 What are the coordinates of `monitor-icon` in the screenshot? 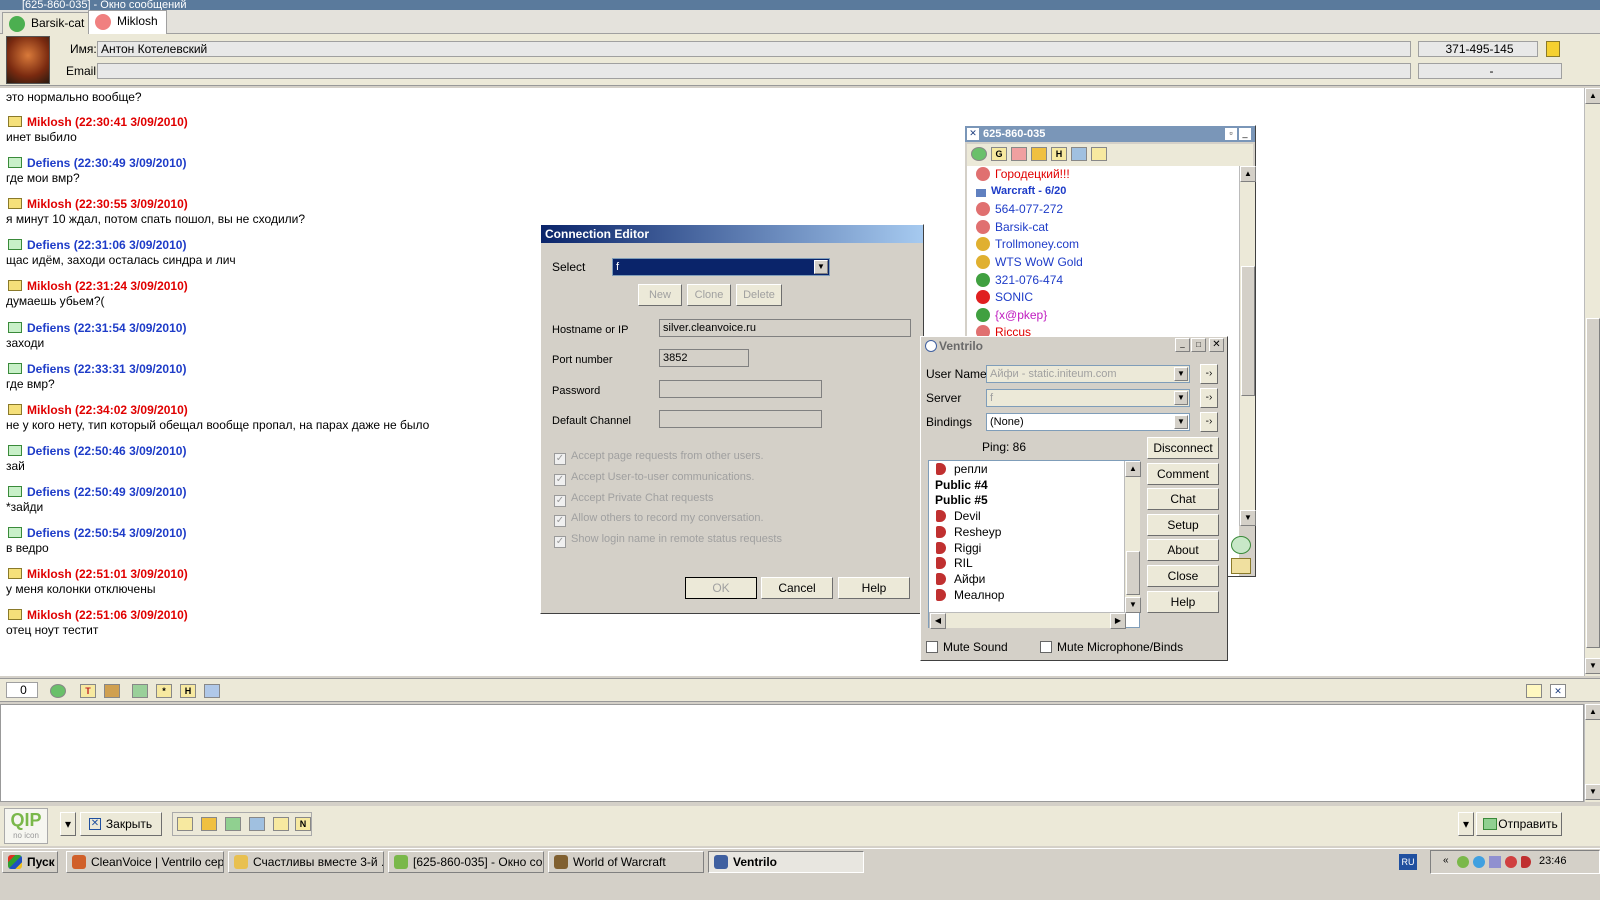 It's located at (1495, 862).